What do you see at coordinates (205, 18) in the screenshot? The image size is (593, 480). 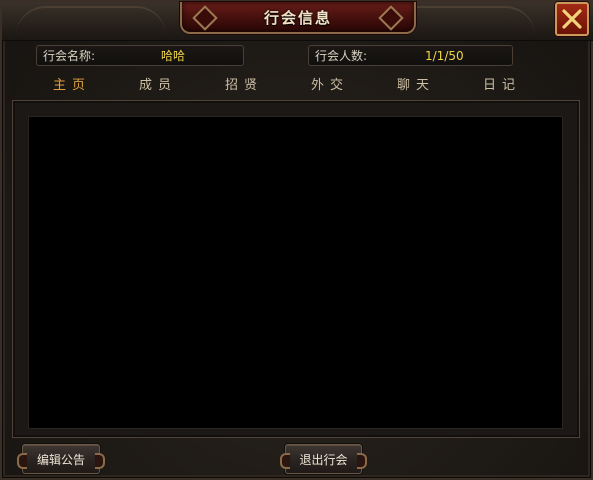 I see `title-ornament-left-icon` at bounding box center [205, 18].